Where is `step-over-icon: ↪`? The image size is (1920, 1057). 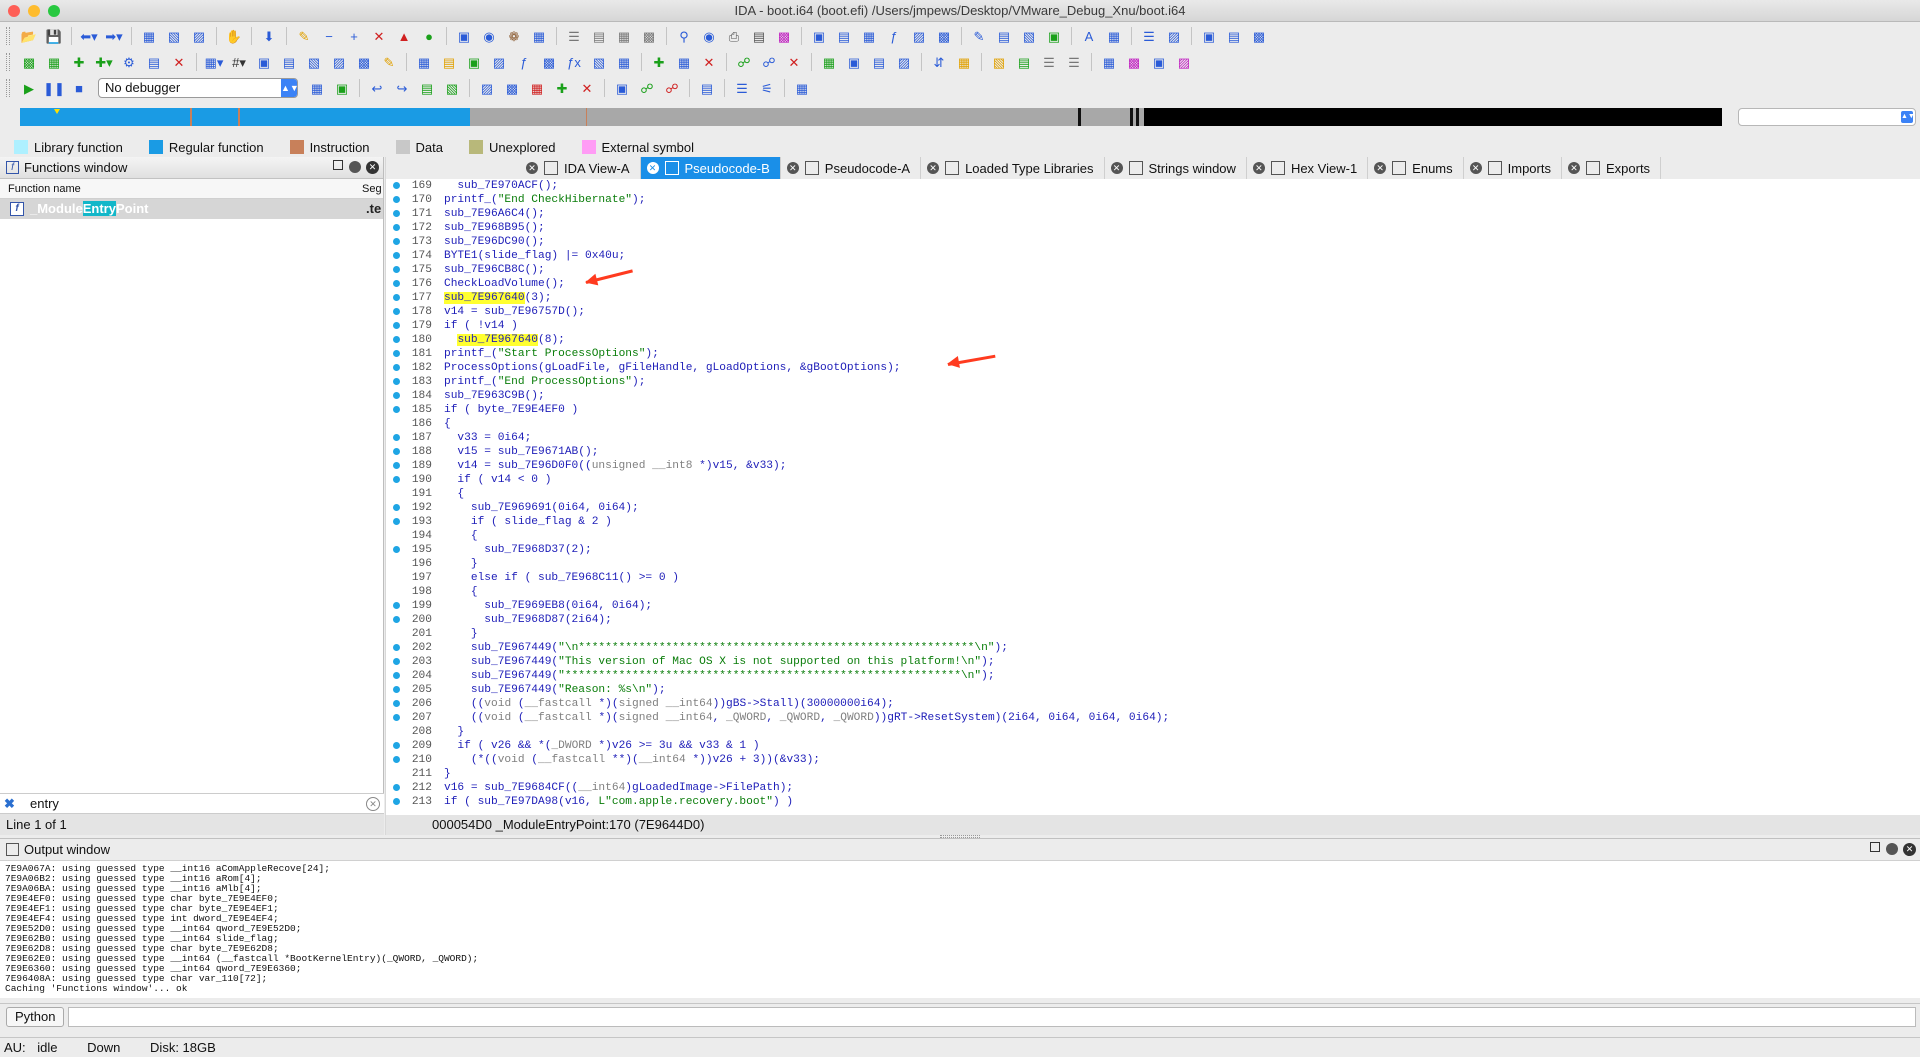 step-over-icon: ↪ is located at coordinates (402, 88).